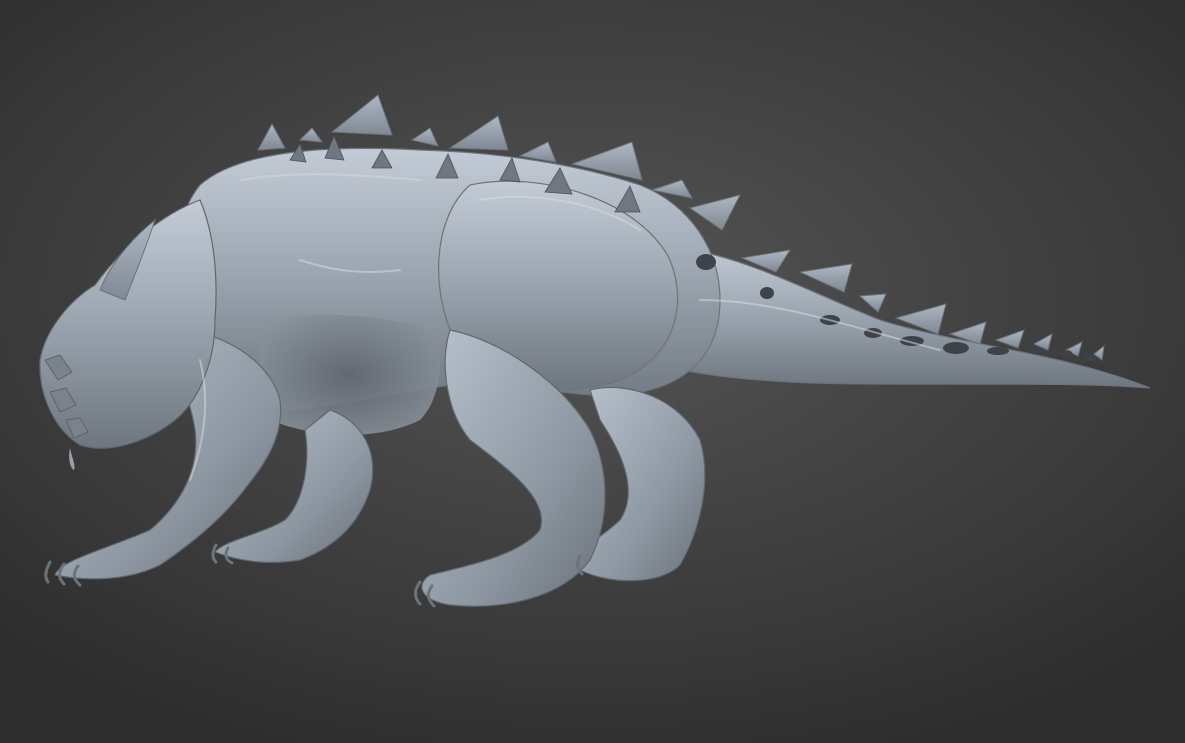 This screenshot has height=743, width=1185. I want to click on belly, so click(349, 374).